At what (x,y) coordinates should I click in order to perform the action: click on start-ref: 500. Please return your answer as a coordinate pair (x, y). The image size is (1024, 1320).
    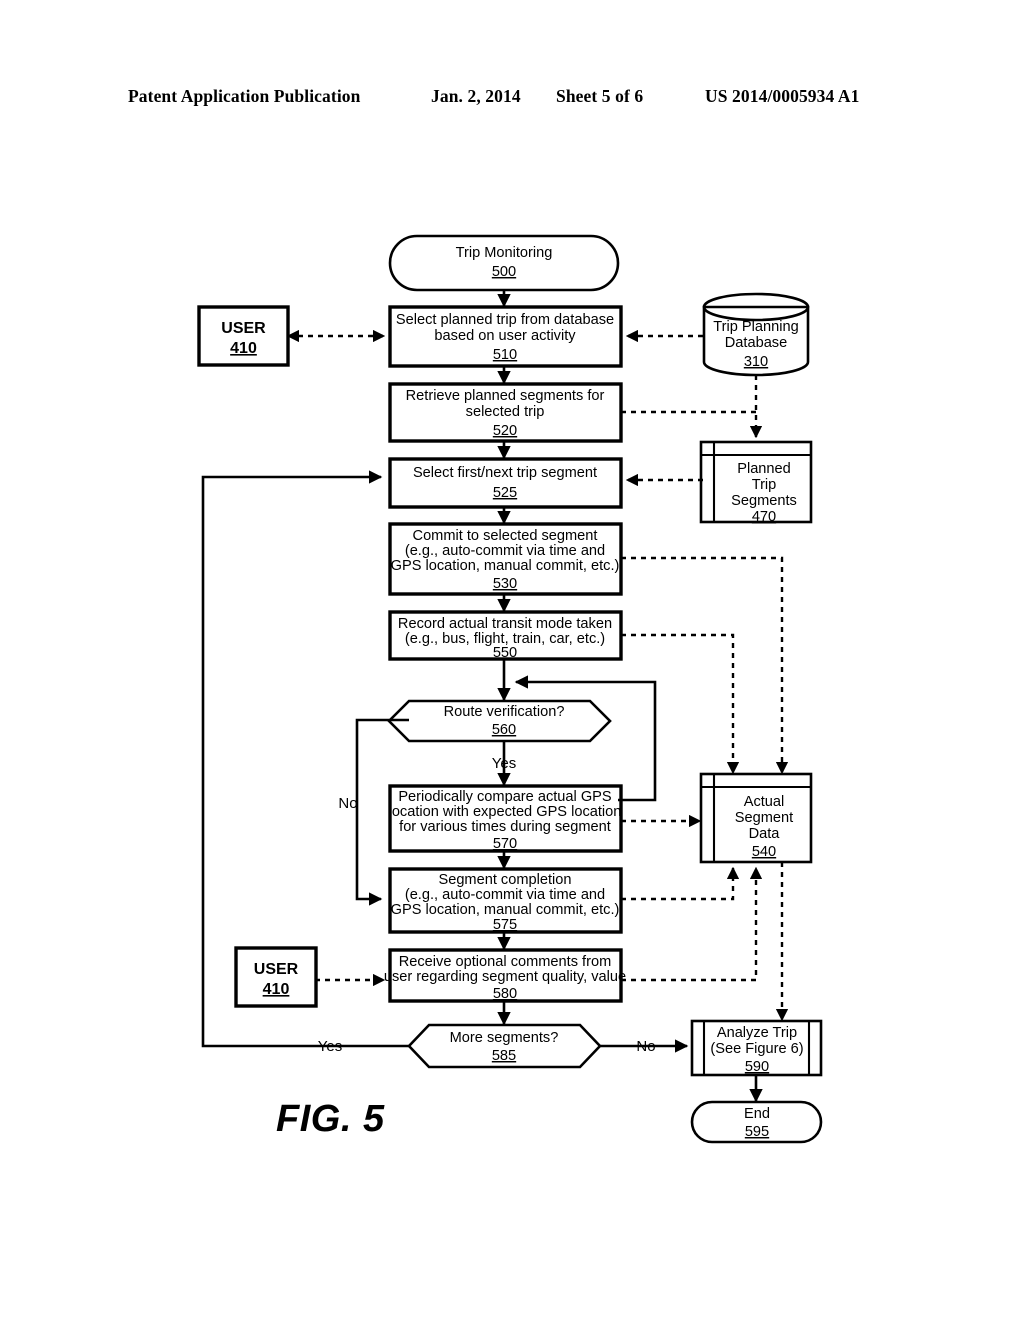
    Looking at the image, I should click on (504, 272).